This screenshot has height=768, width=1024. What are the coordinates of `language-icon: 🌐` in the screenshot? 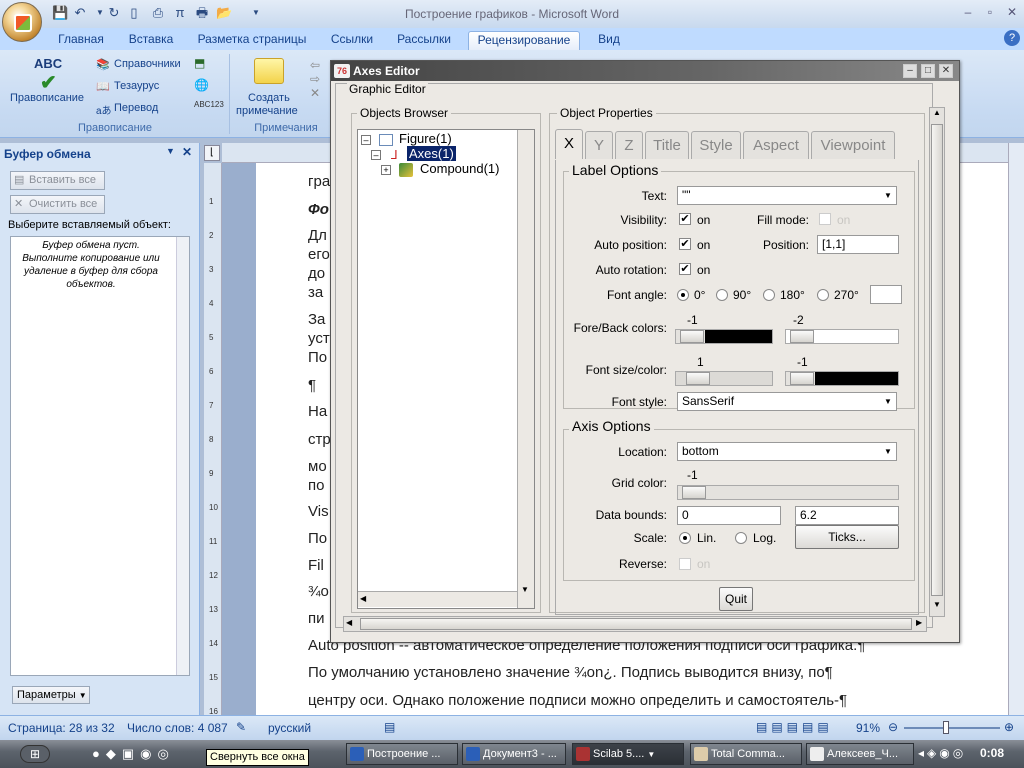 It's located at (202, 86).